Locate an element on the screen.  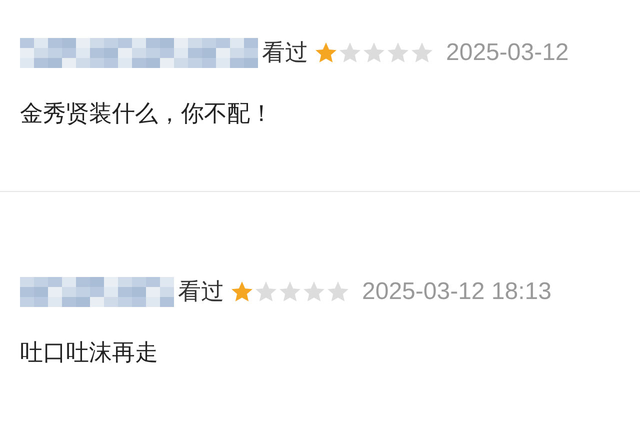
review-comment: 金秀贤装什么，你不配！ is located at coordinates (147, 114).